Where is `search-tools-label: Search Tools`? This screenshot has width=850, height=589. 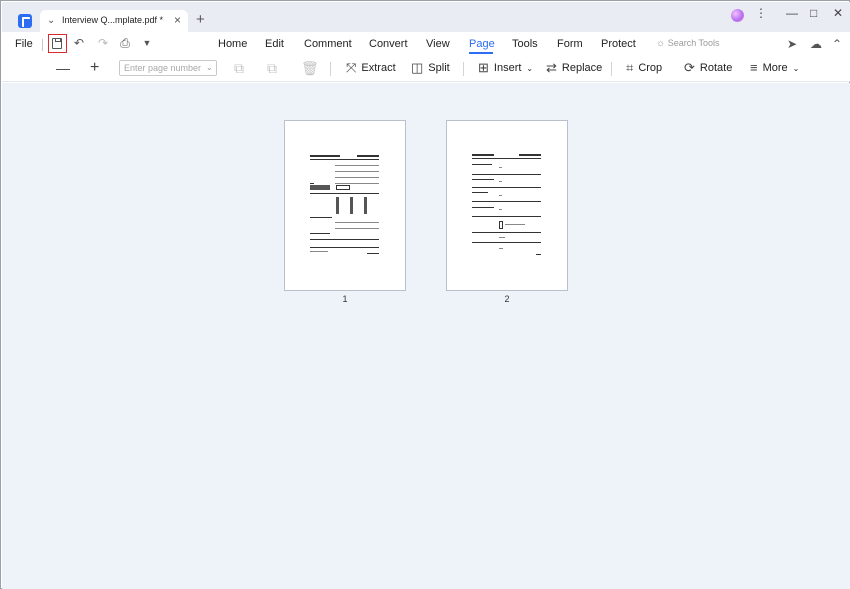 search-tools-label: Search Tools is located at coordinates (693, 43).